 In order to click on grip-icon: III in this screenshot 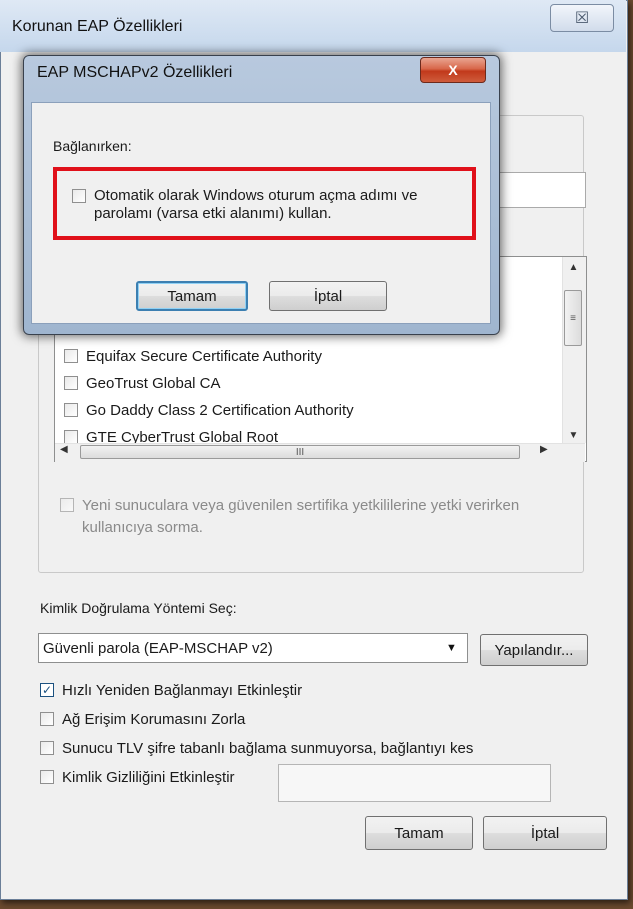, I will do `click(300, 452)`.